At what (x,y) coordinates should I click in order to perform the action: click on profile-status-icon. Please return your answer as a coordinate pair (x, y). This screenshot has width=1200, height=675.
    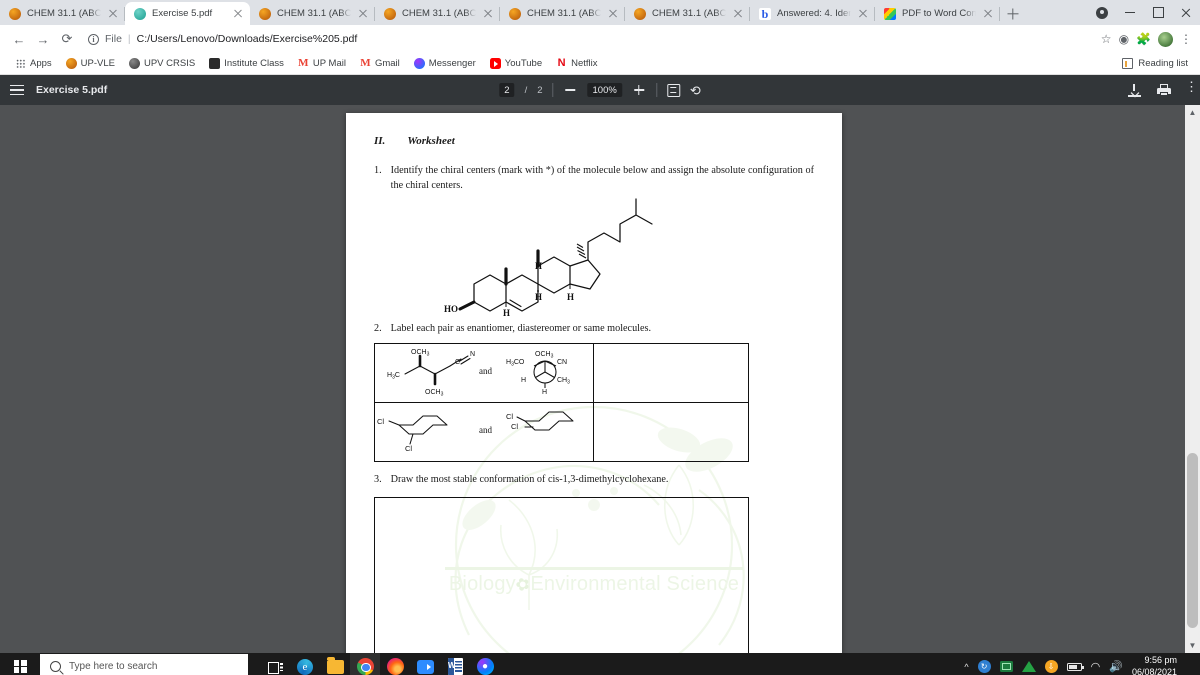
    Looking at the image, I should click on (1102, 12).